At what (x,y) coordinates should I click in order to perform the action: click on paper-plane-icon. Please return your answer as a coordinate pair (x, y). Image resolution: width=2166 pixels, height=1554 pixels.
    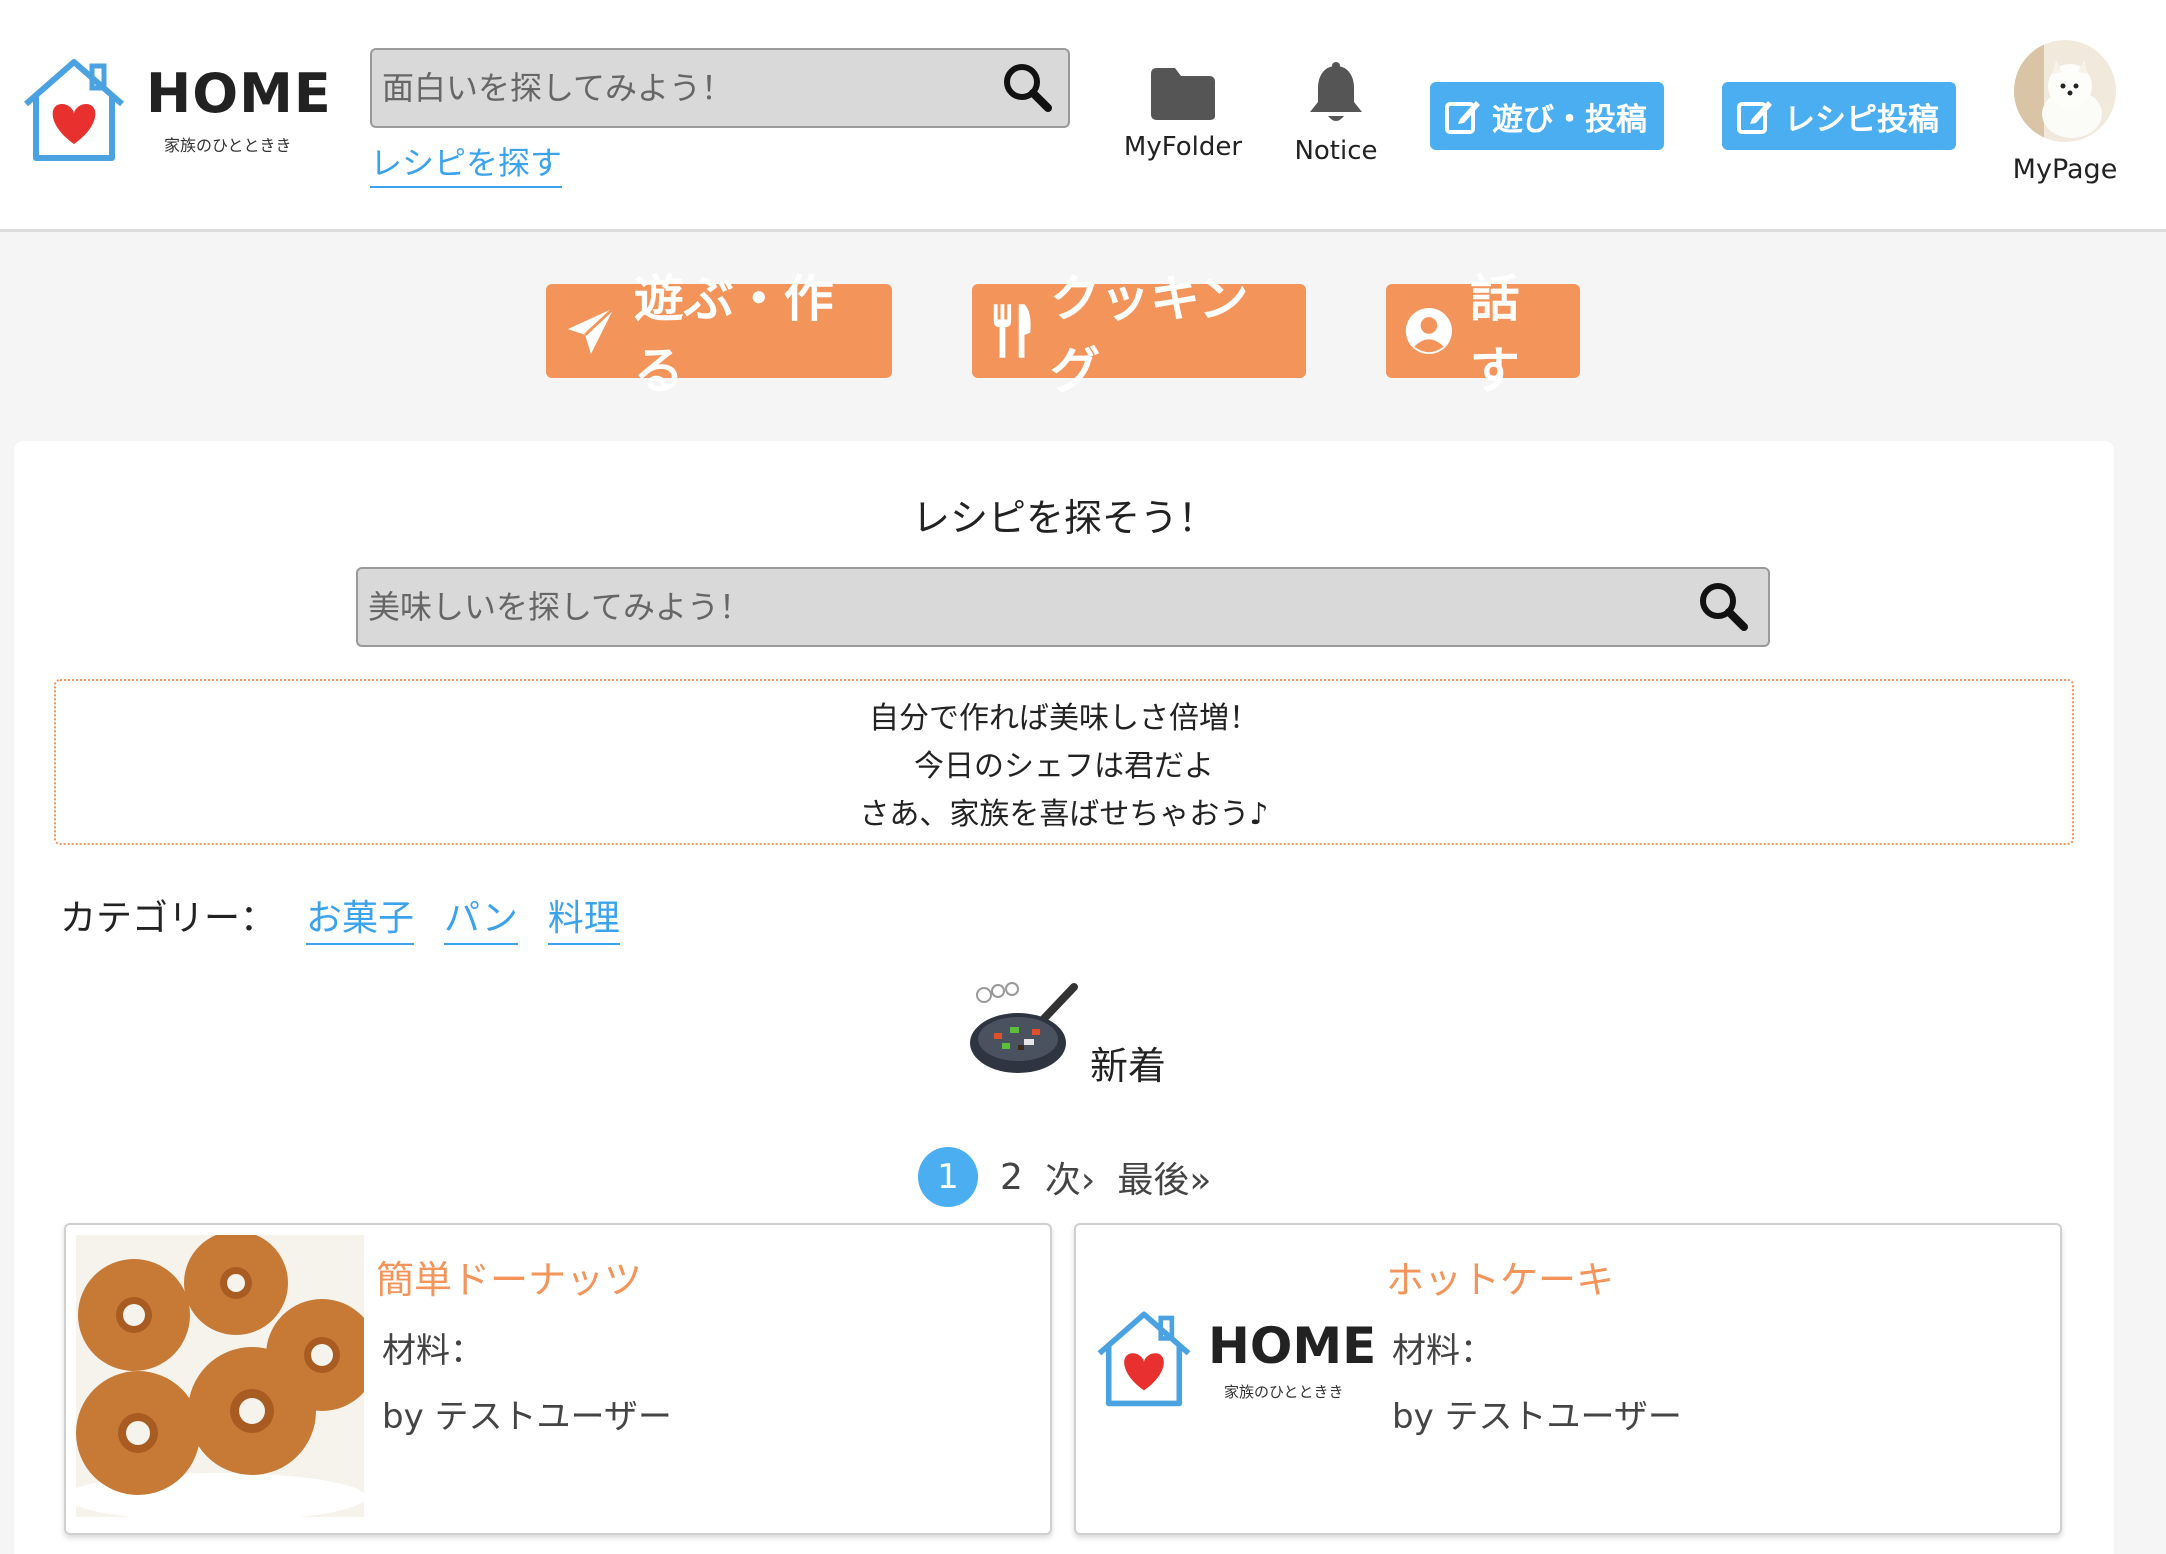
    Looking at the image, I should click on (591, 330).